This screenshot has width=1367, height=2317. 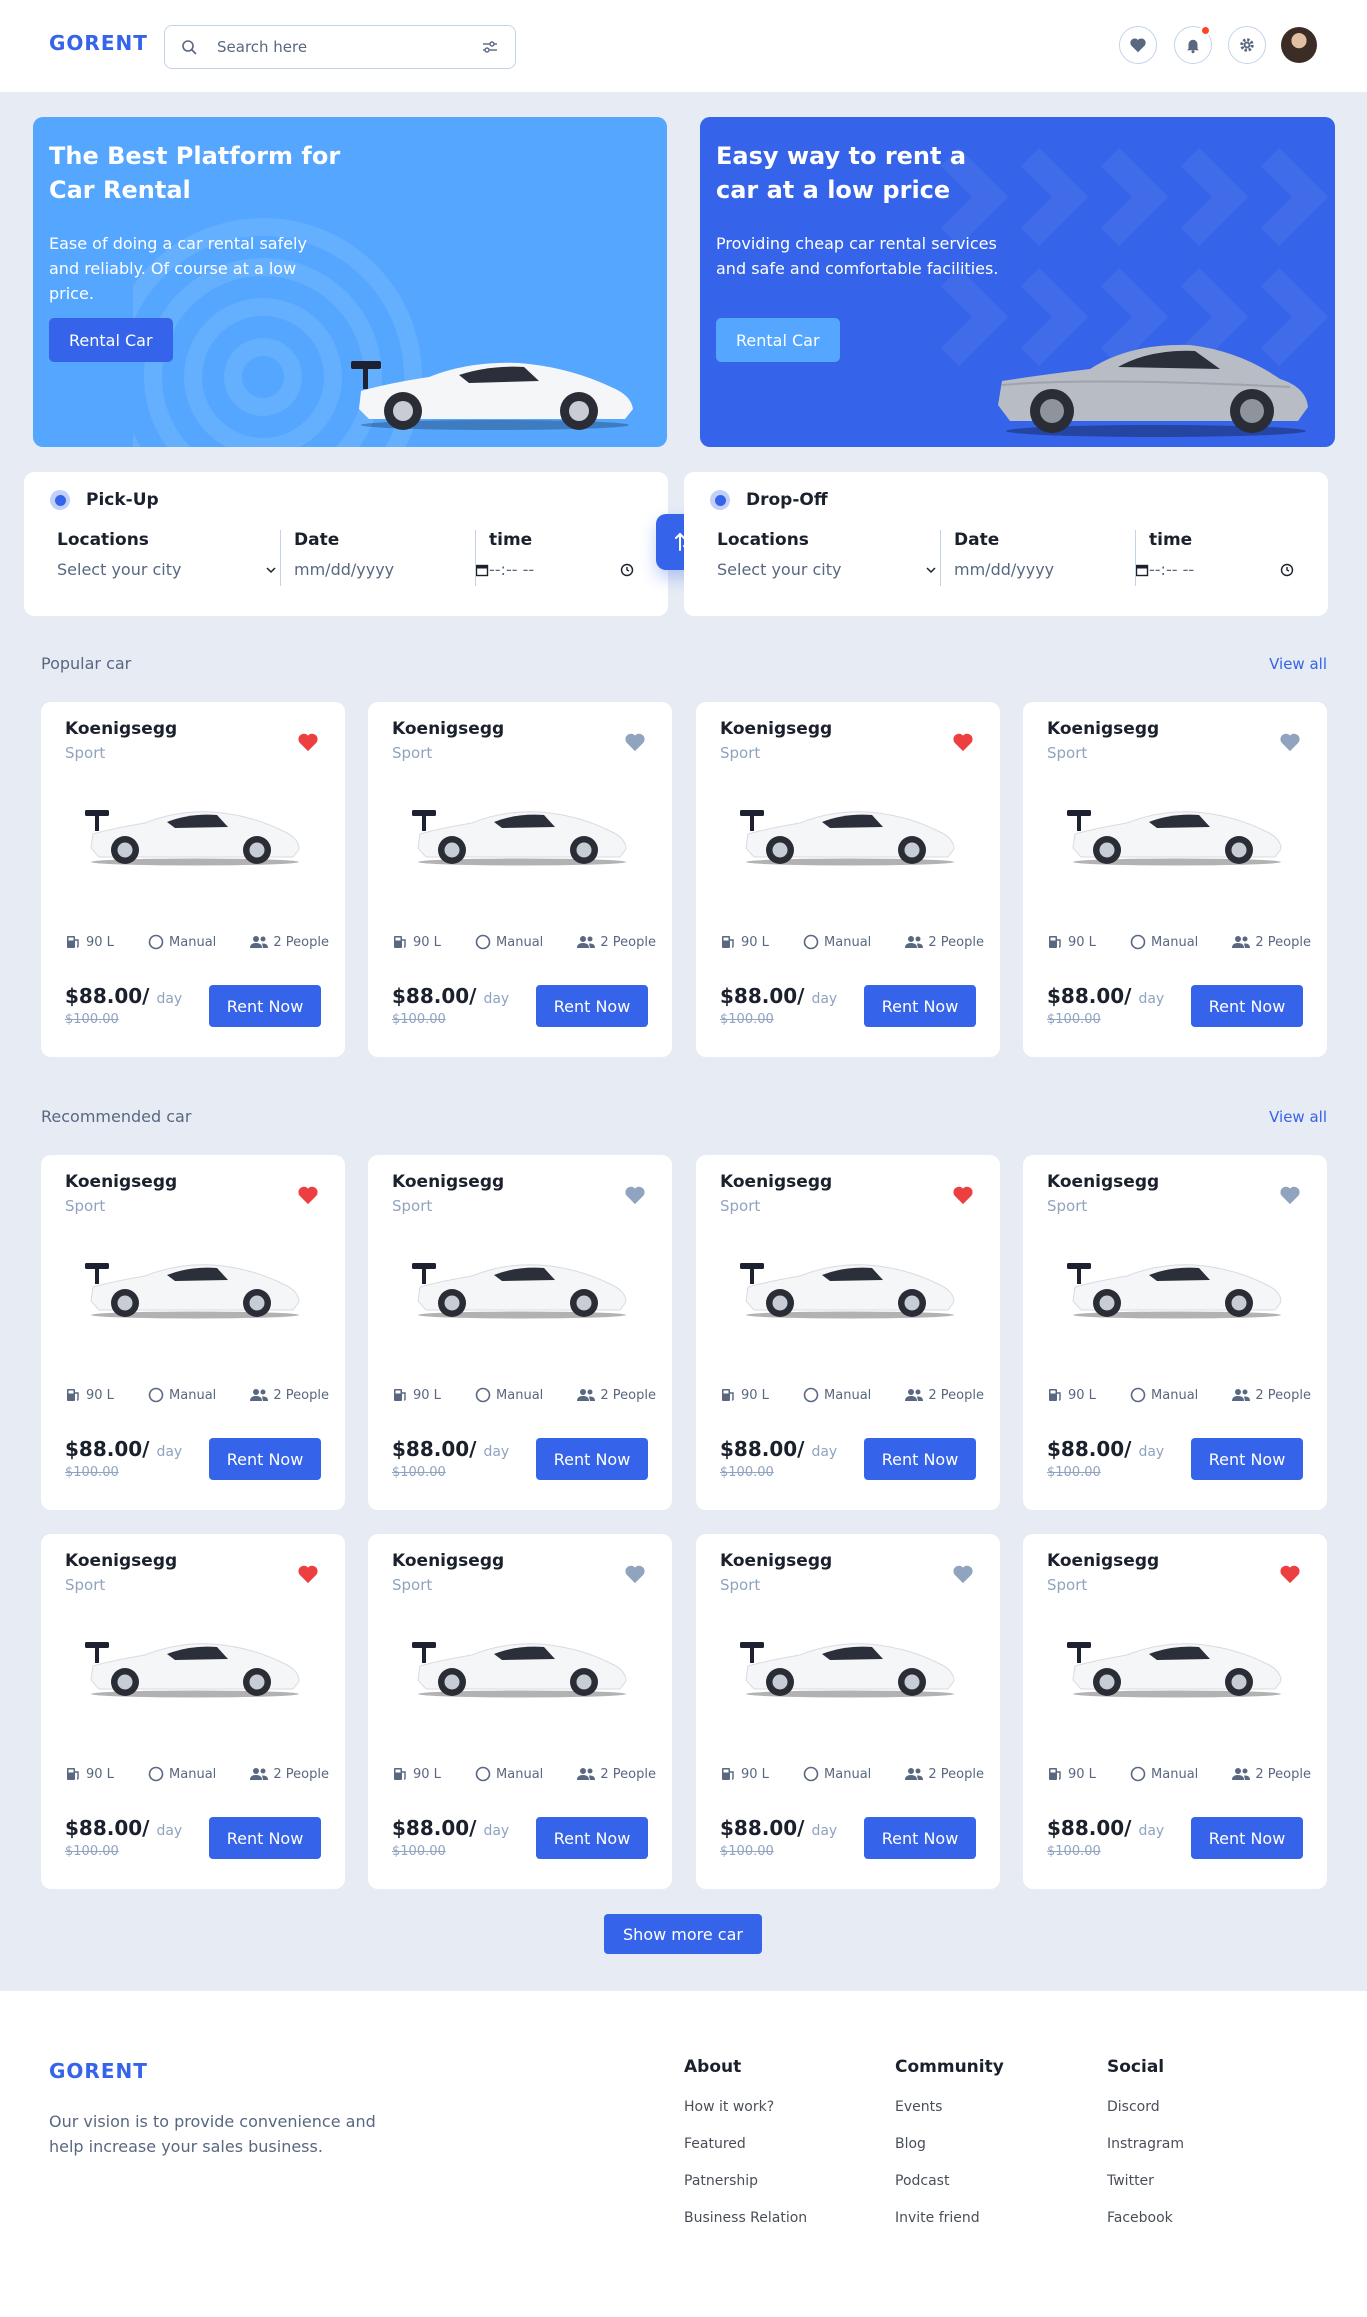 What do you see at coordinates (1145, 2191) in the screenshot?
I see `footer-link: Twitter` at bounding box center [1145, 2191].